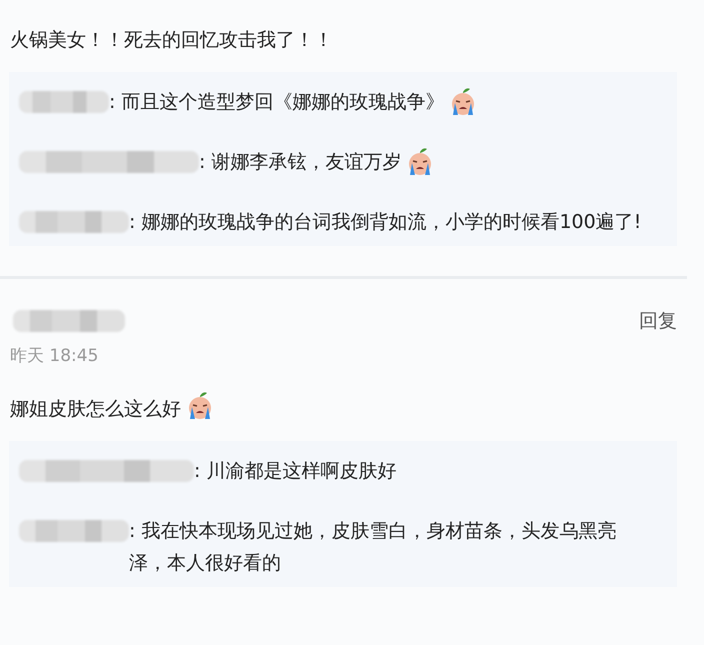 The image size is (704, 645). Describe the element at coordinates (658, 321) in the screenshot. I see `reply-button: 回复` at that location.